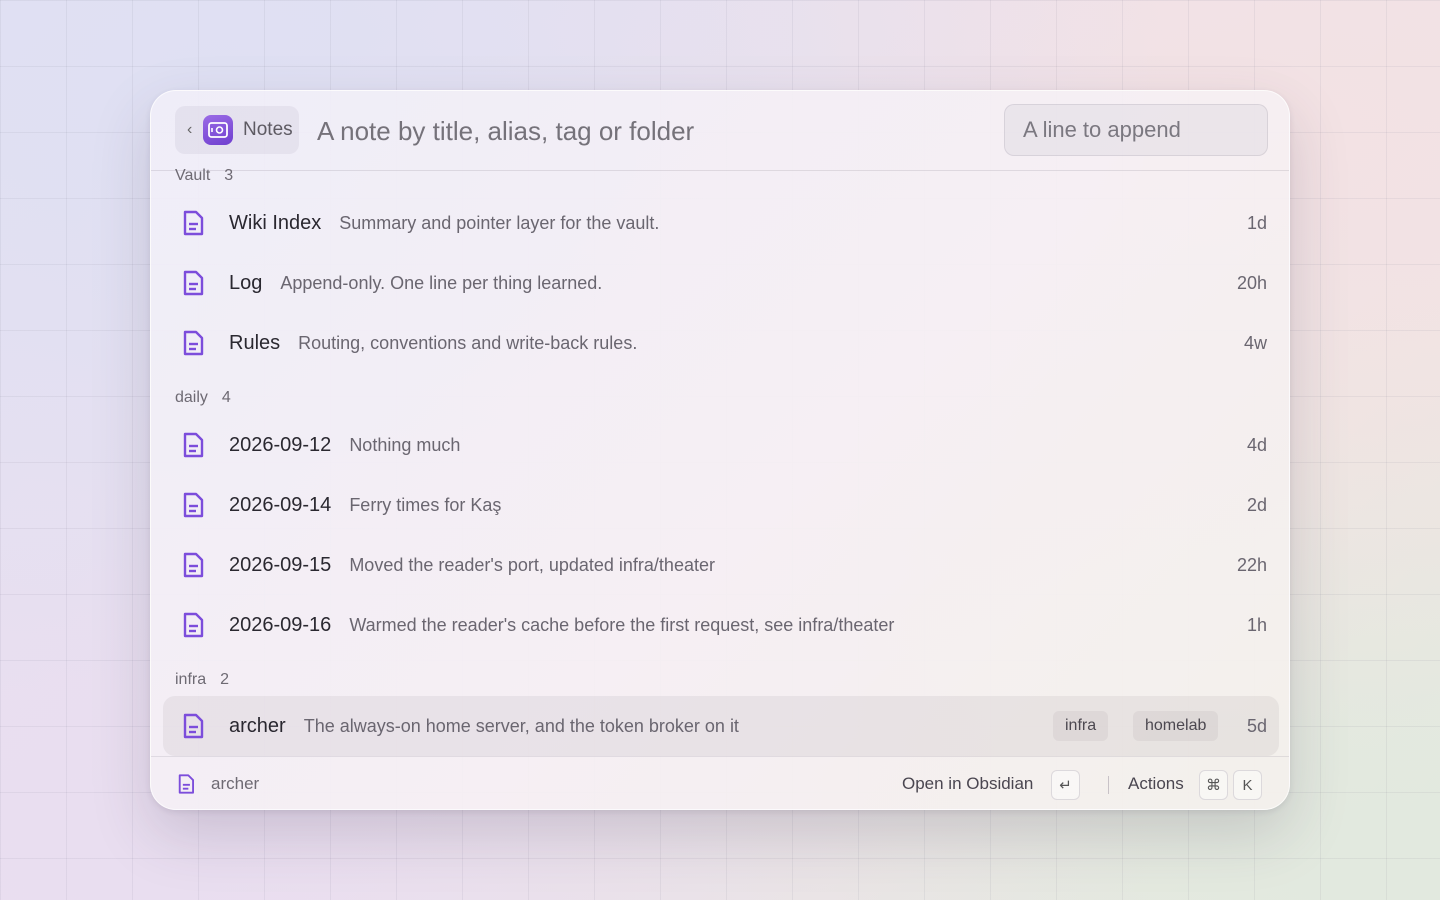 This screenshot has height=900, width=1440. Describe the element at coordinates (1213, 785) in the screenshot. I see `command-key-icon: ⌘` at that location.